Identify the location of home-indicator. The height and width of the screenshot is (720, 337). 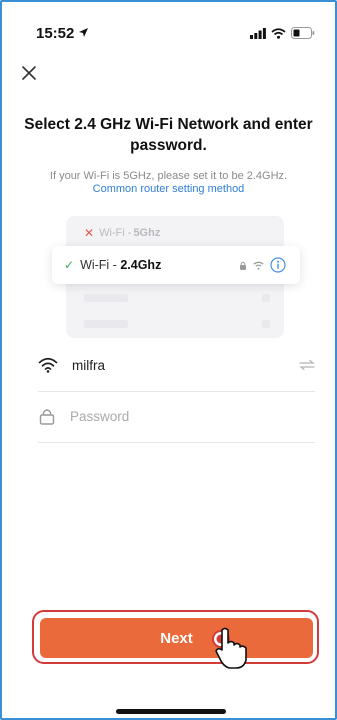
(171, 711).